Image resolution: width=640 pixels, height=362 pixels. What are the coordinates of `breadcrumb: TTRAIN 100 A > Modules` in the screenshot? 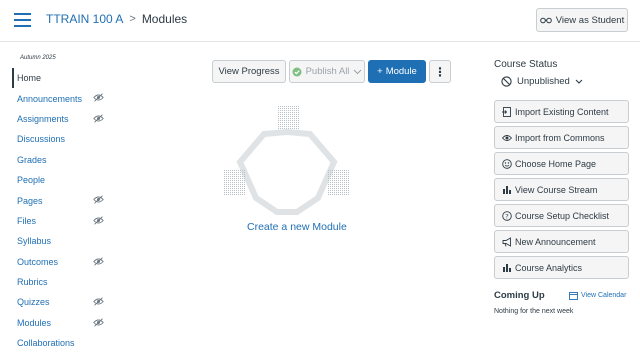 It's located at (116, 19).